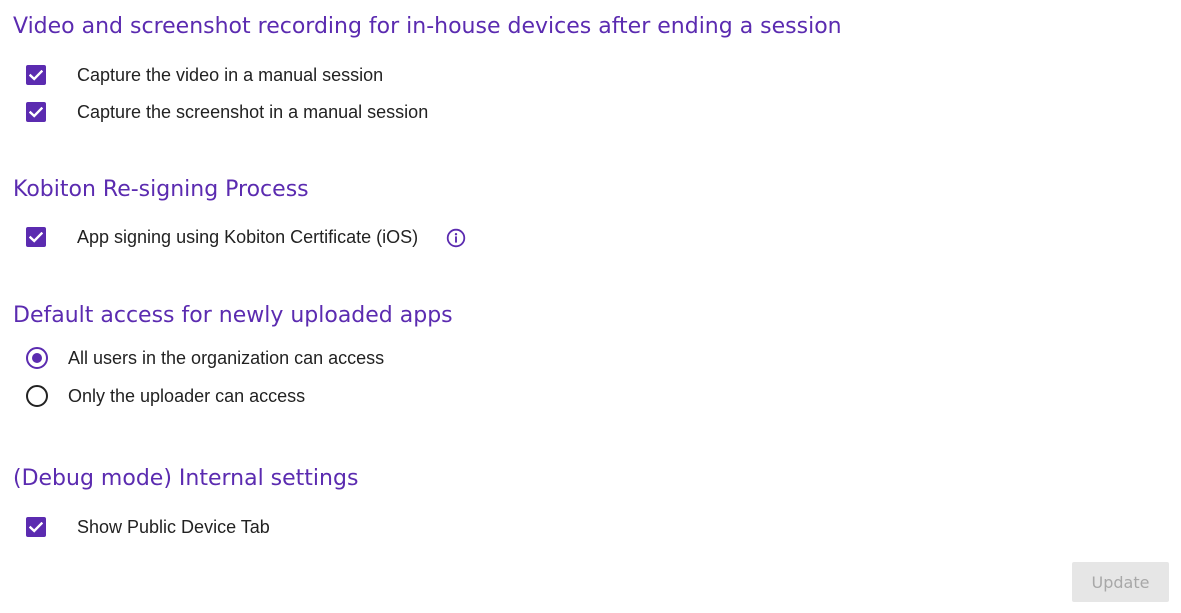 Image resolution: width=1181 pixels, height=613 pixels. I want to click on radio-selected-dot, so click(37, 358).